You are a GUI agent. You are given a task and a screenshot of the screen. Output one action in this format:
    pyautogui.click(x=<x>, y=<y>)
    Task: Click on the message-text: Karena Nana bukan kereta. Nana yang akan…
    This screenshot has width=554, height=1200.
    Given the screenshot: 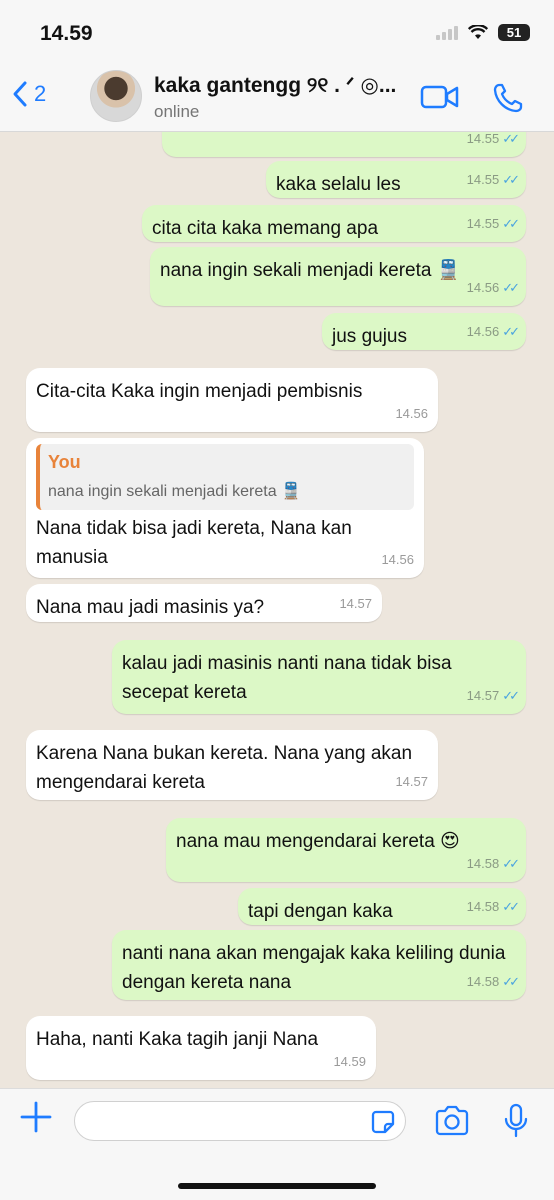 What is the action you would take?
    pyautogui.click(x=224, y=768)
    